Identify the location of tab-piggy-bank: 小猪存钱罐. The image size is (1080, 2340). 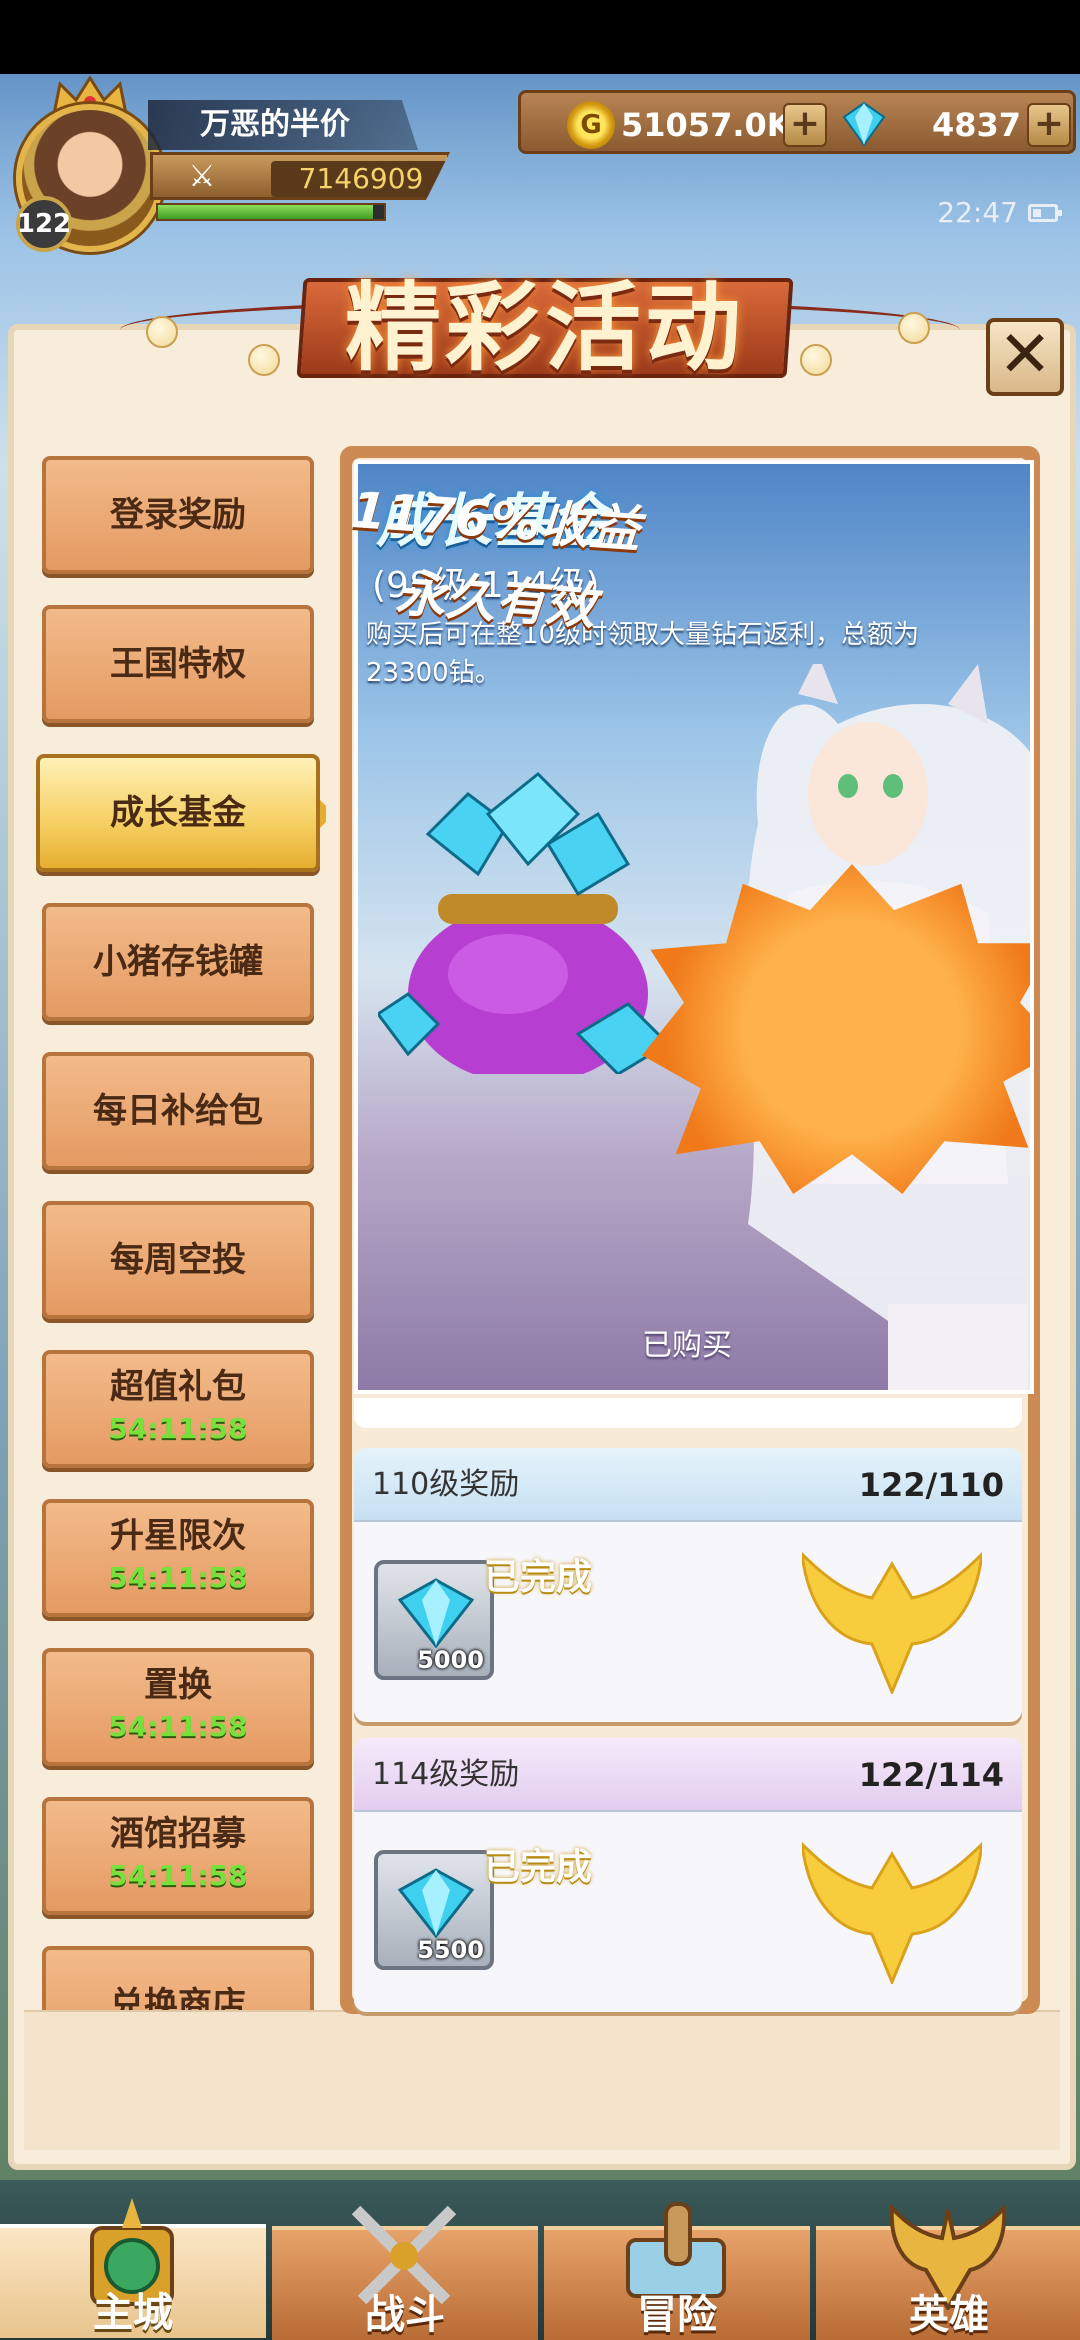
(178, 962).